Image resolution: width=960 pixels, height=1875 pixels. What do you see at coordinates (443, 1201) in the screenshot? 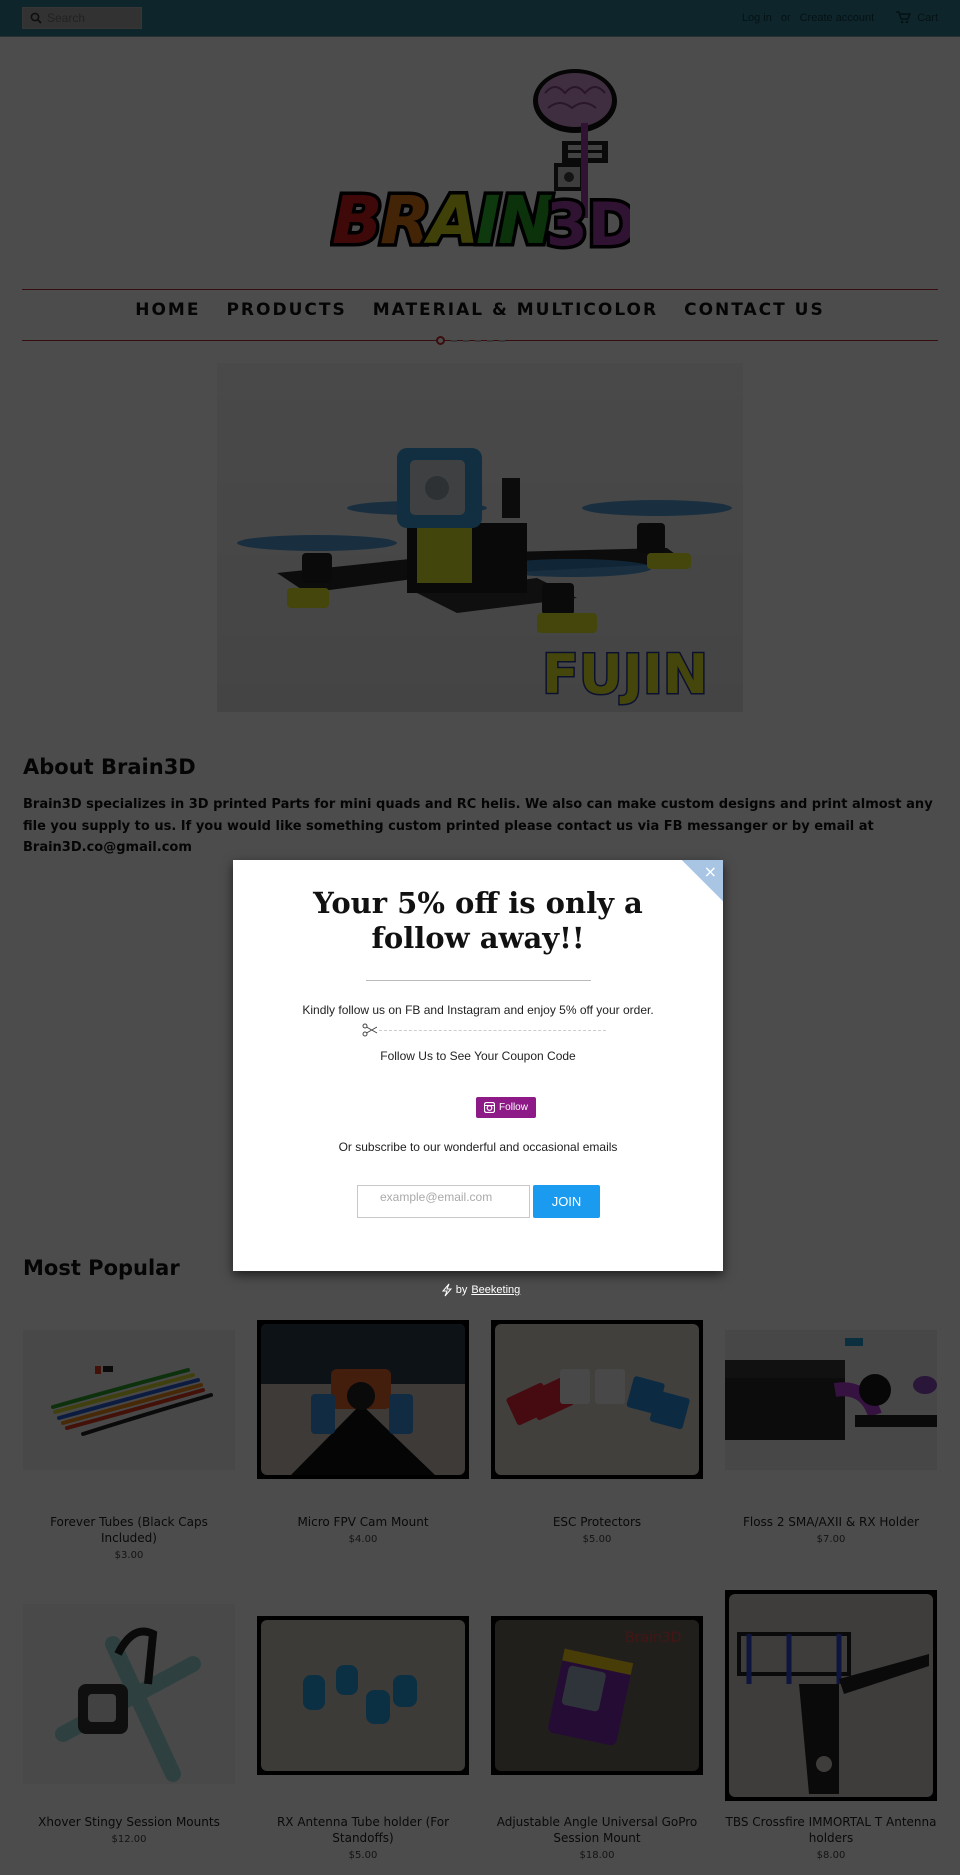
I see `email-input` at bounding box center [443, 1201].